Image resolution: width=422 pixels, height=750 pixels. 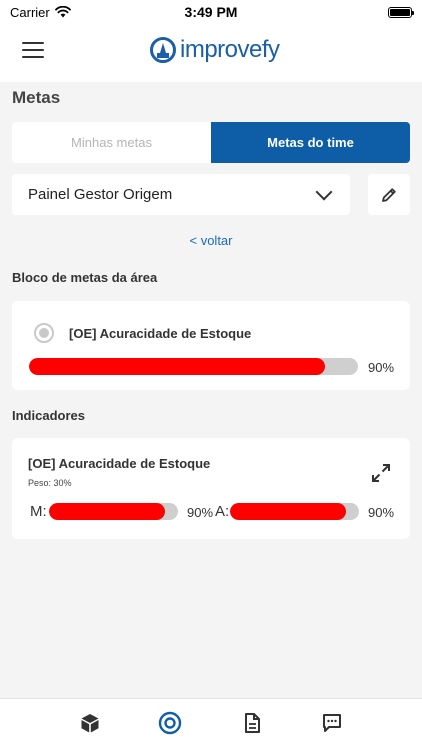 What do you see at coordinates (90, 723) in the screenshot?
I see `box-icon` at bounding box center [90, 723].